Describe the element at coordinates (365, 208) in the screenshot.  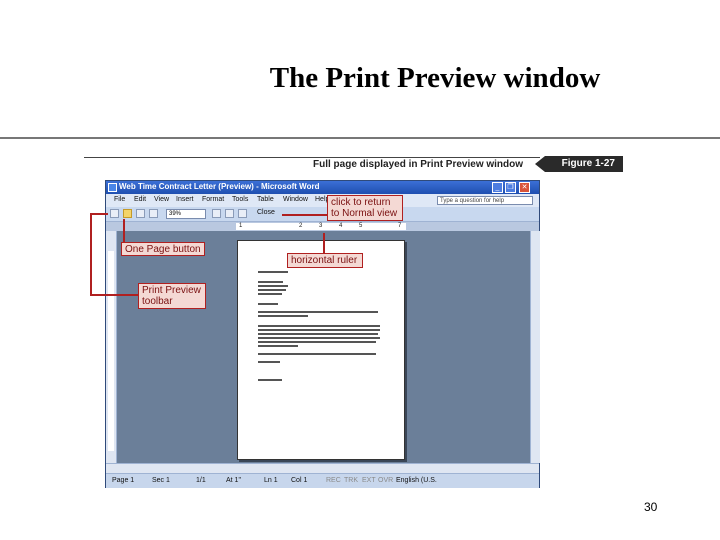
I see `close-callout: click to return to Normal view` at that location.